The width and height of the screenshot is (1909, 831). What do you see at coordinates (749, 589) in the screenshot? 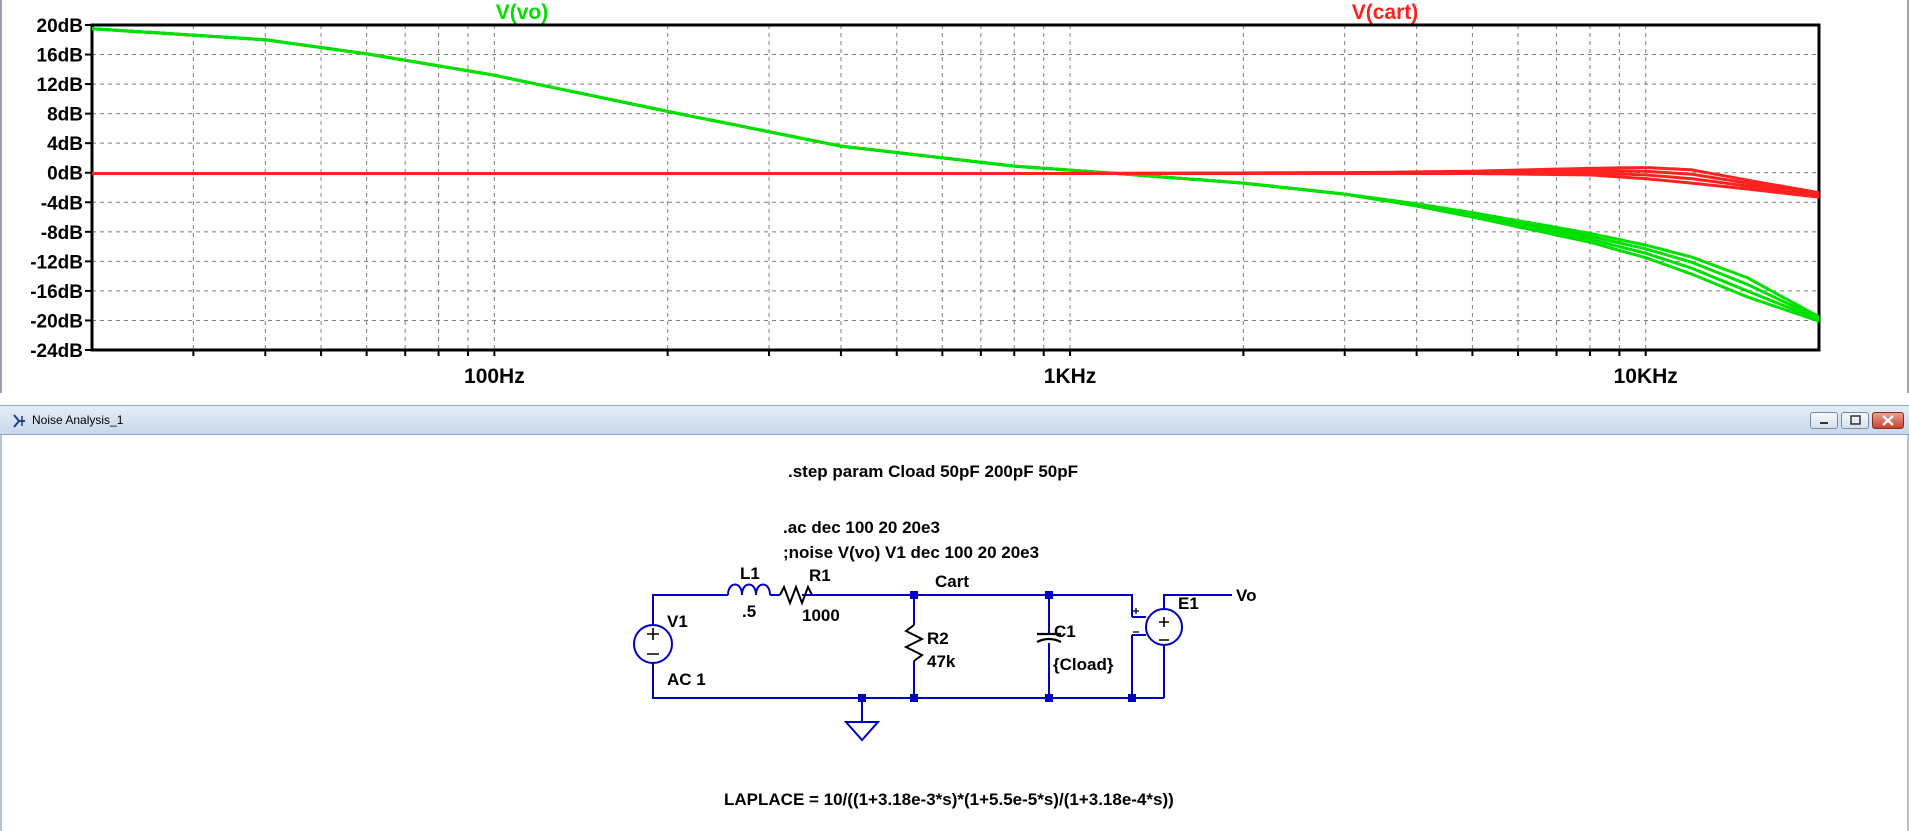
I see `l1-inductor` at bounding box center [749, 589].